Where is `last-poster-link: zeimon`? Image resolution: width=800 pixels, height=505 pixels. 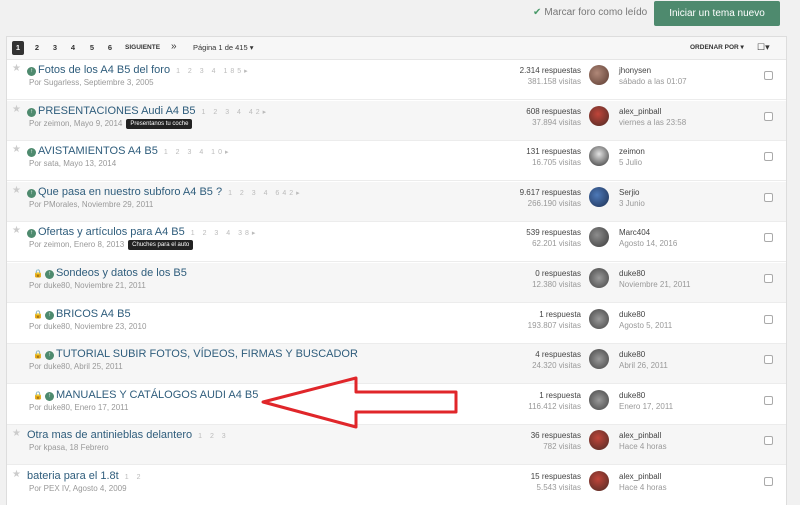
last-poster-link: zeimon is located at coordinates (632, 151).